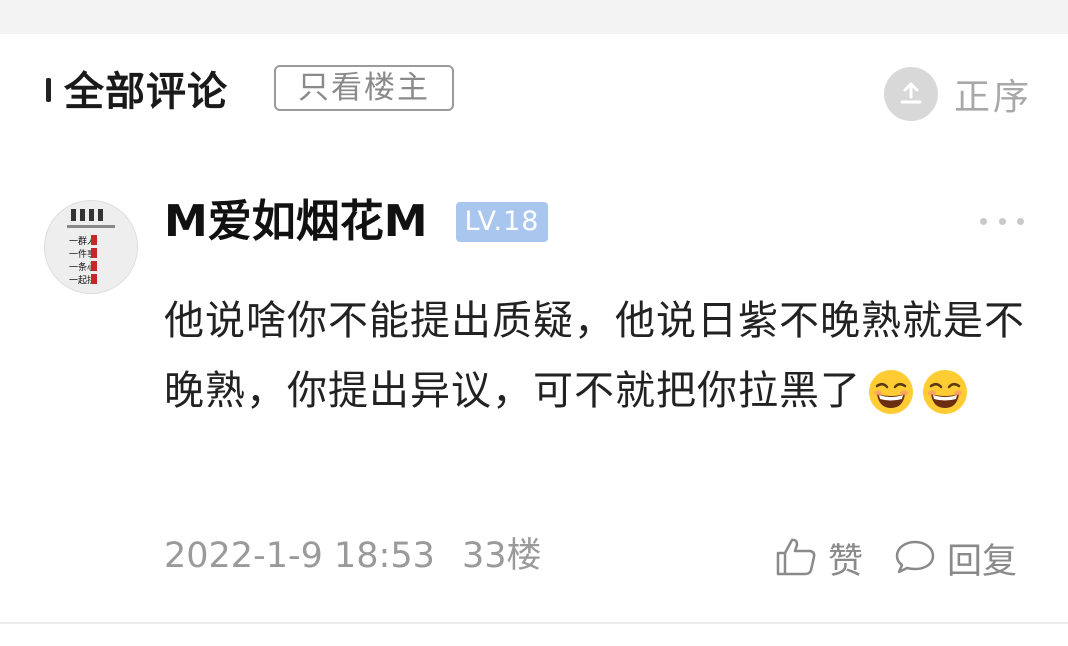 This screenshot has height=646, width=1068. I want to click on like-button: 赞, so click(818, 558).